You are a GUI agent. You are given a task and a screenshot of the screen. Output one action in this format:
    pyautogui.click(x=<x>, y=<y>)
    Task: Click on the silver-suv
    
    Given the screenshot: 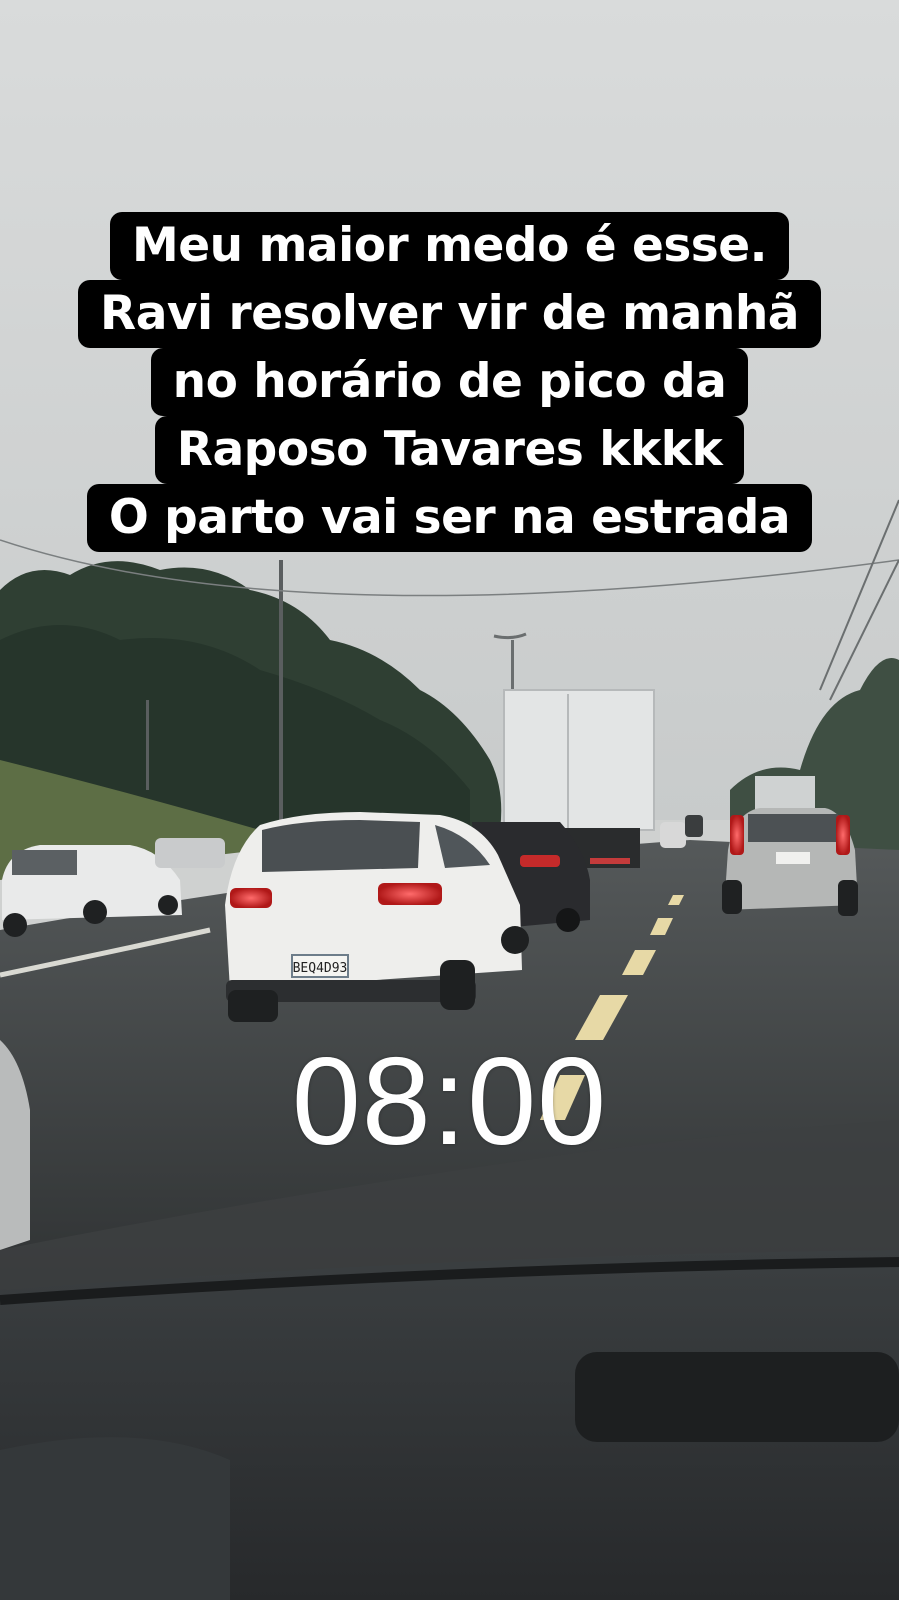 What is the action you would take?
    pyautogui.click(x=790, y=862)
    